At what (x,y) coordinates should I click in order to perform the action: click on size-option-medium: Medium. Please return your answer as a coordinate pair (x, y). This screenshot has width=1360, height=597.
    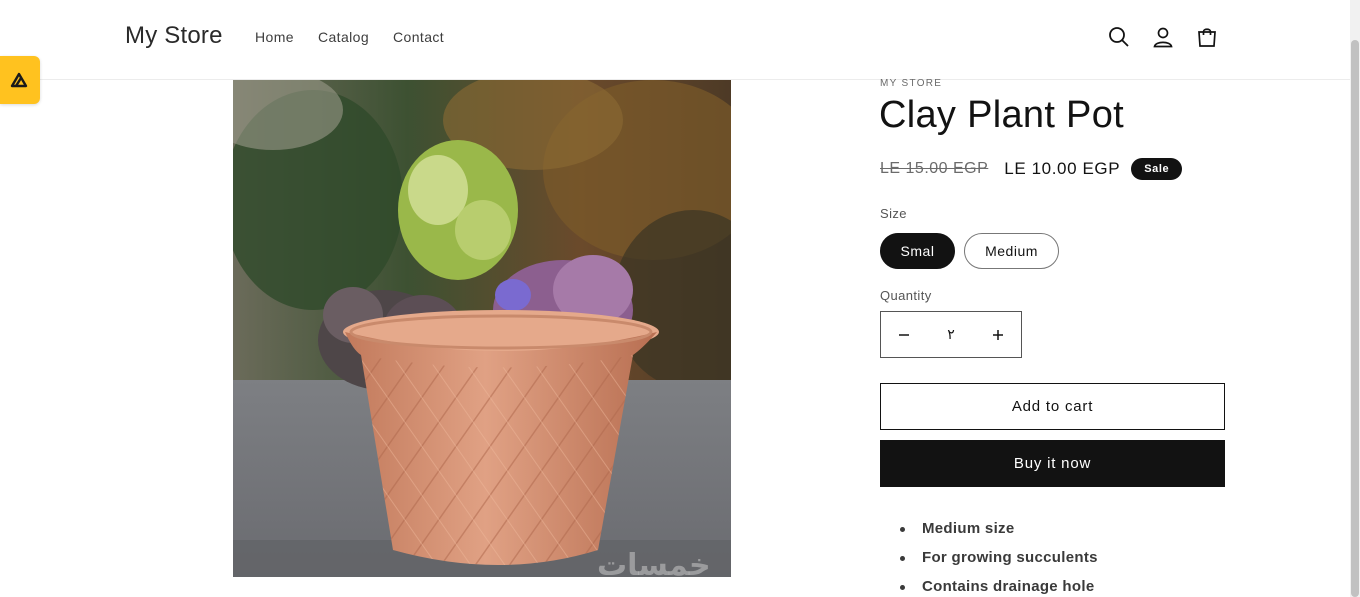
    Looking at the image, I should click on (1011, 251).